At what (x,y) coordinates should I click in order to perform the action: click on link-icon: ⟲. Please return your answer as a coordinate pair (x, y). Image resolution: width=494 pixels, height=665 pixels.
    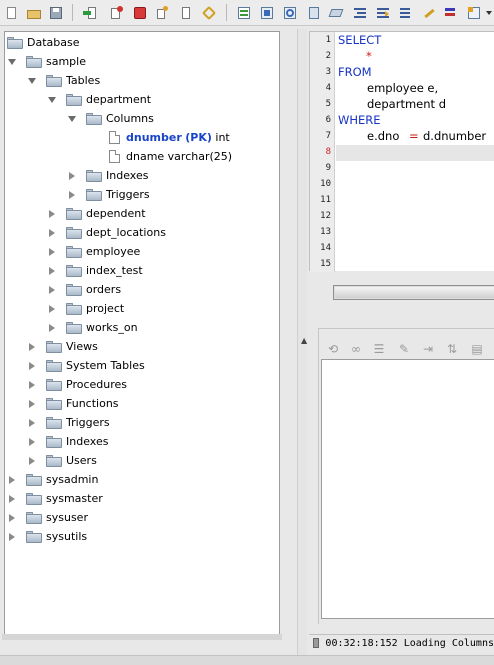
    Looking at the image, I should click on (333, 348).